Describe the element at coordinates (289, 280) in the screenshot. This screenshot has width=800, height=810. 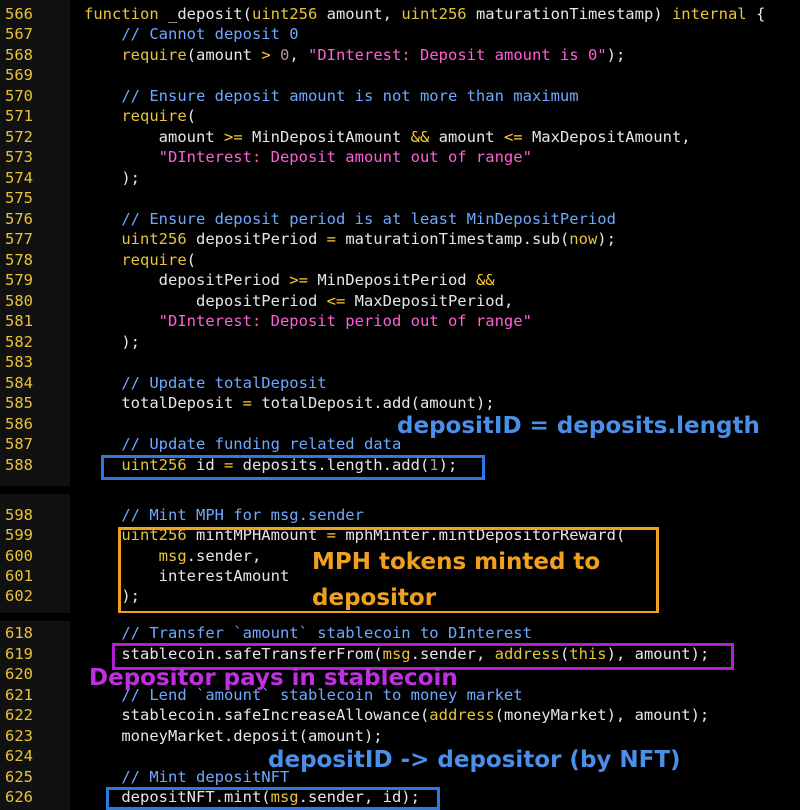
I see `code-text: depositPeriod >= MinDepositPeriod &&` at that location.